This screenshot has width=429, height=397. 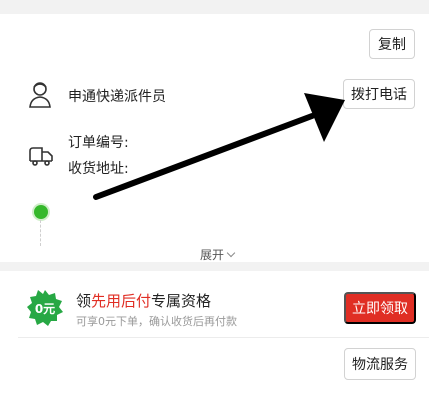 I want to click on shipping-address-label: 收货地址:, so click(x=98, y=169).